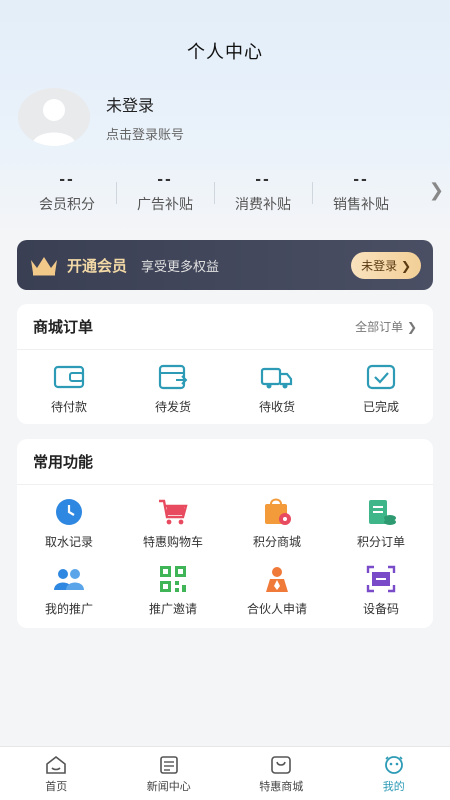  I want to click on vip-banner: 开通会员 享受更多权益 未登录 ❯, so click(225, 265).